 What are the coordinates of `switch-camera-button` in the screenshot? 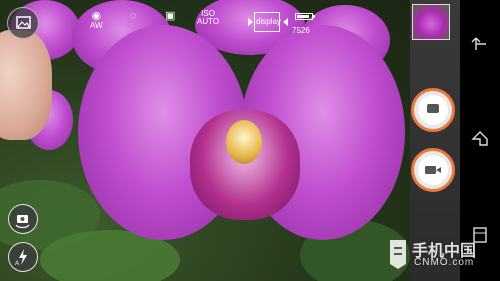 It's located at (23, 219).